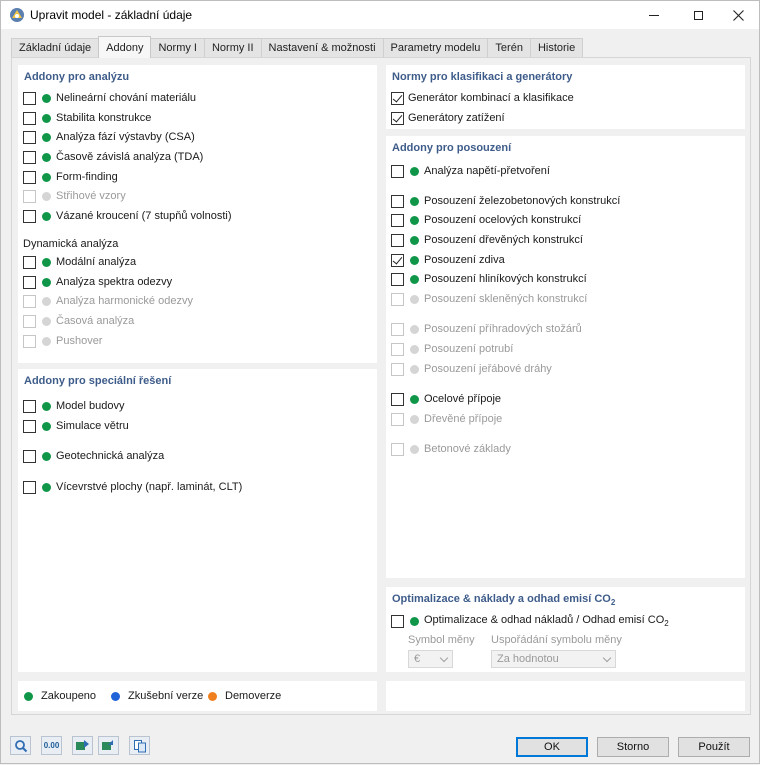  What do you see at coordinates (60, 696) in the screenshot?
I see `legend-purchased: Zakoupeno` at bounding box center [60, 696].